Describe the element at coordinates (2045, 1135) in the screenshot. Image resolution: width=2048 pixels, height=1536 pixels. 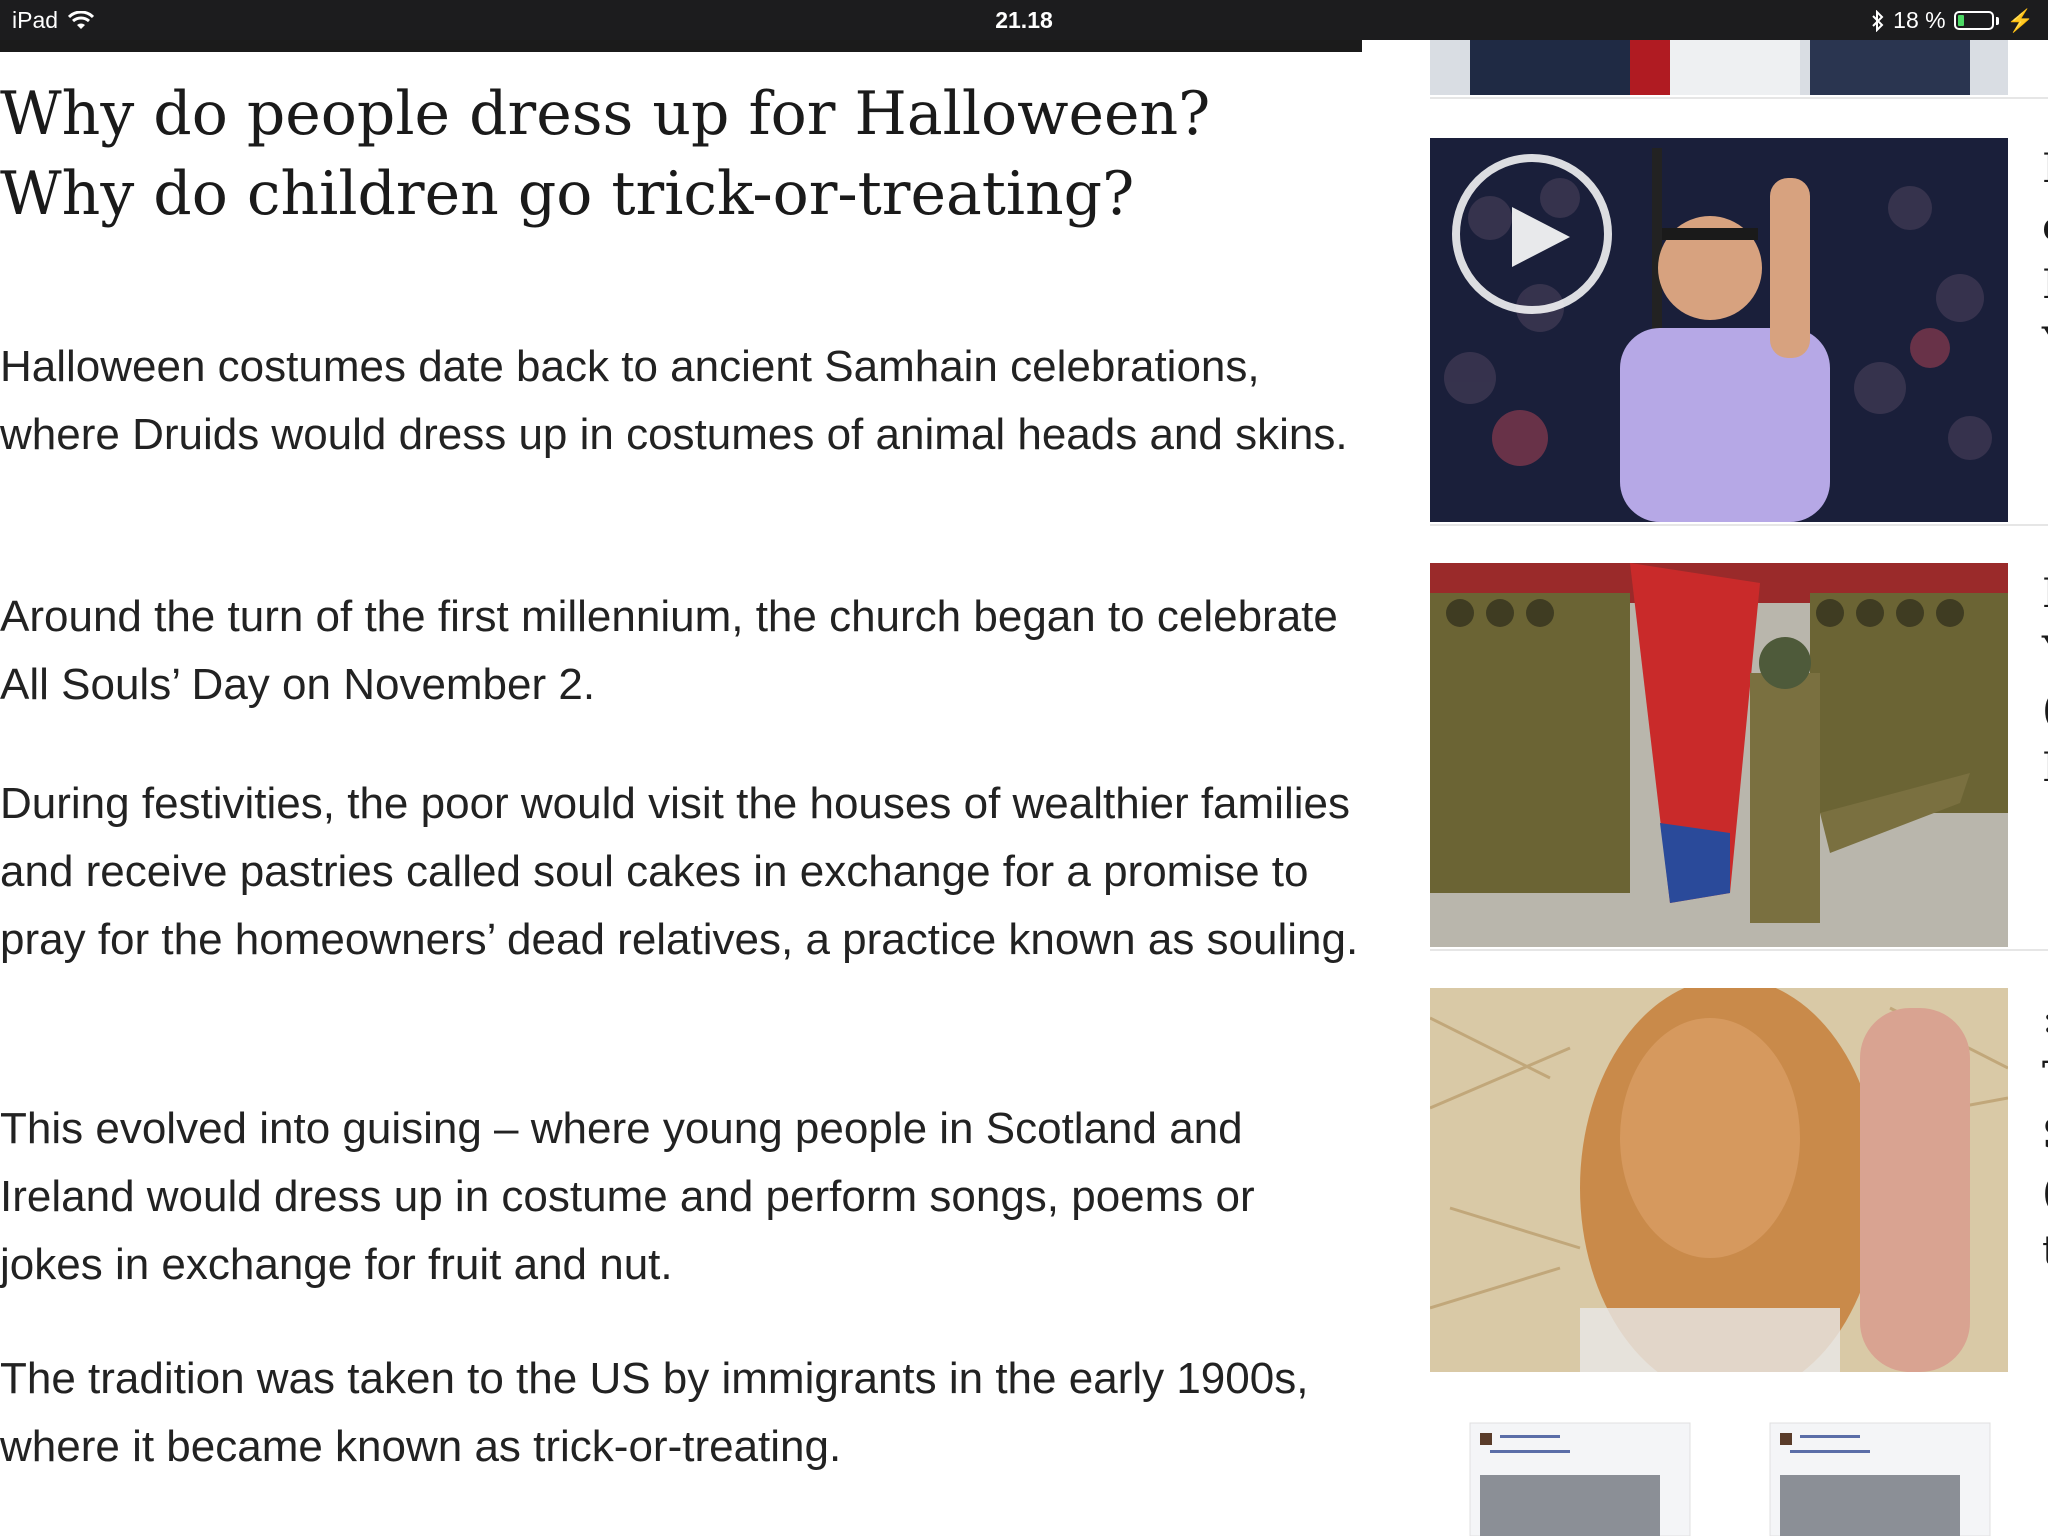
I see `related-headline-fragment: :TS(t` at that location.